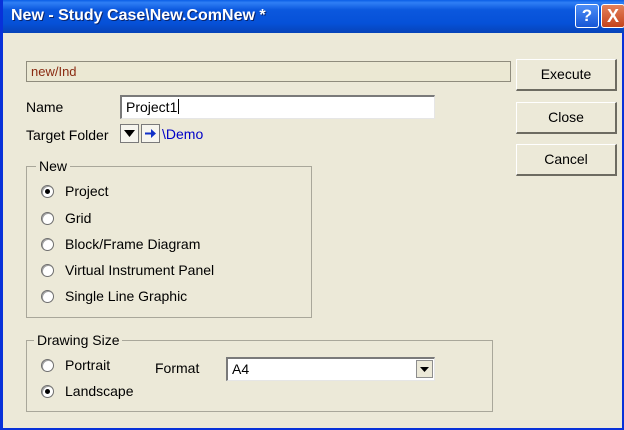 The height and width of the screenshot is (430, 624). Describe the element at coordinates (133, 244) in the screenshot. I see `radio-label: Block/Frame Diagram` at that location.